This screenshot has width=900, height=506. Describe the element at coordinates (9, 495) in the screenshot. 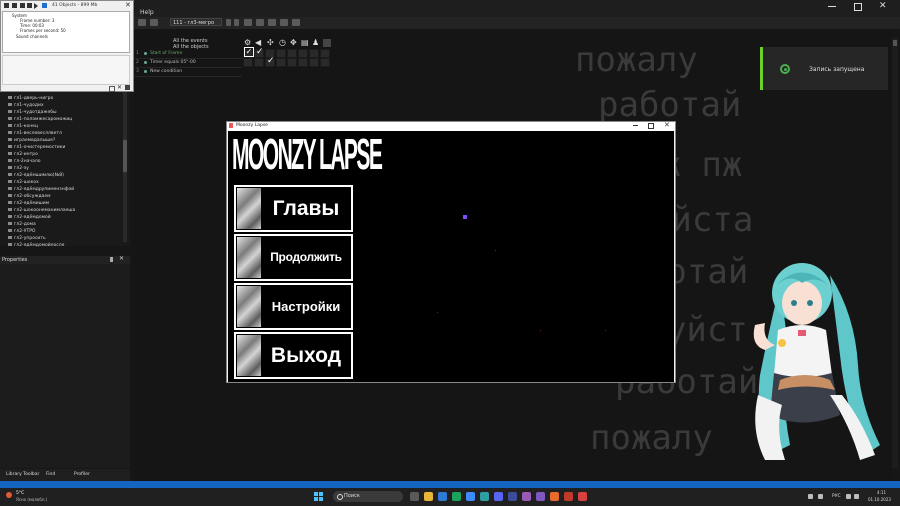

I see `weather-icon` at that location.